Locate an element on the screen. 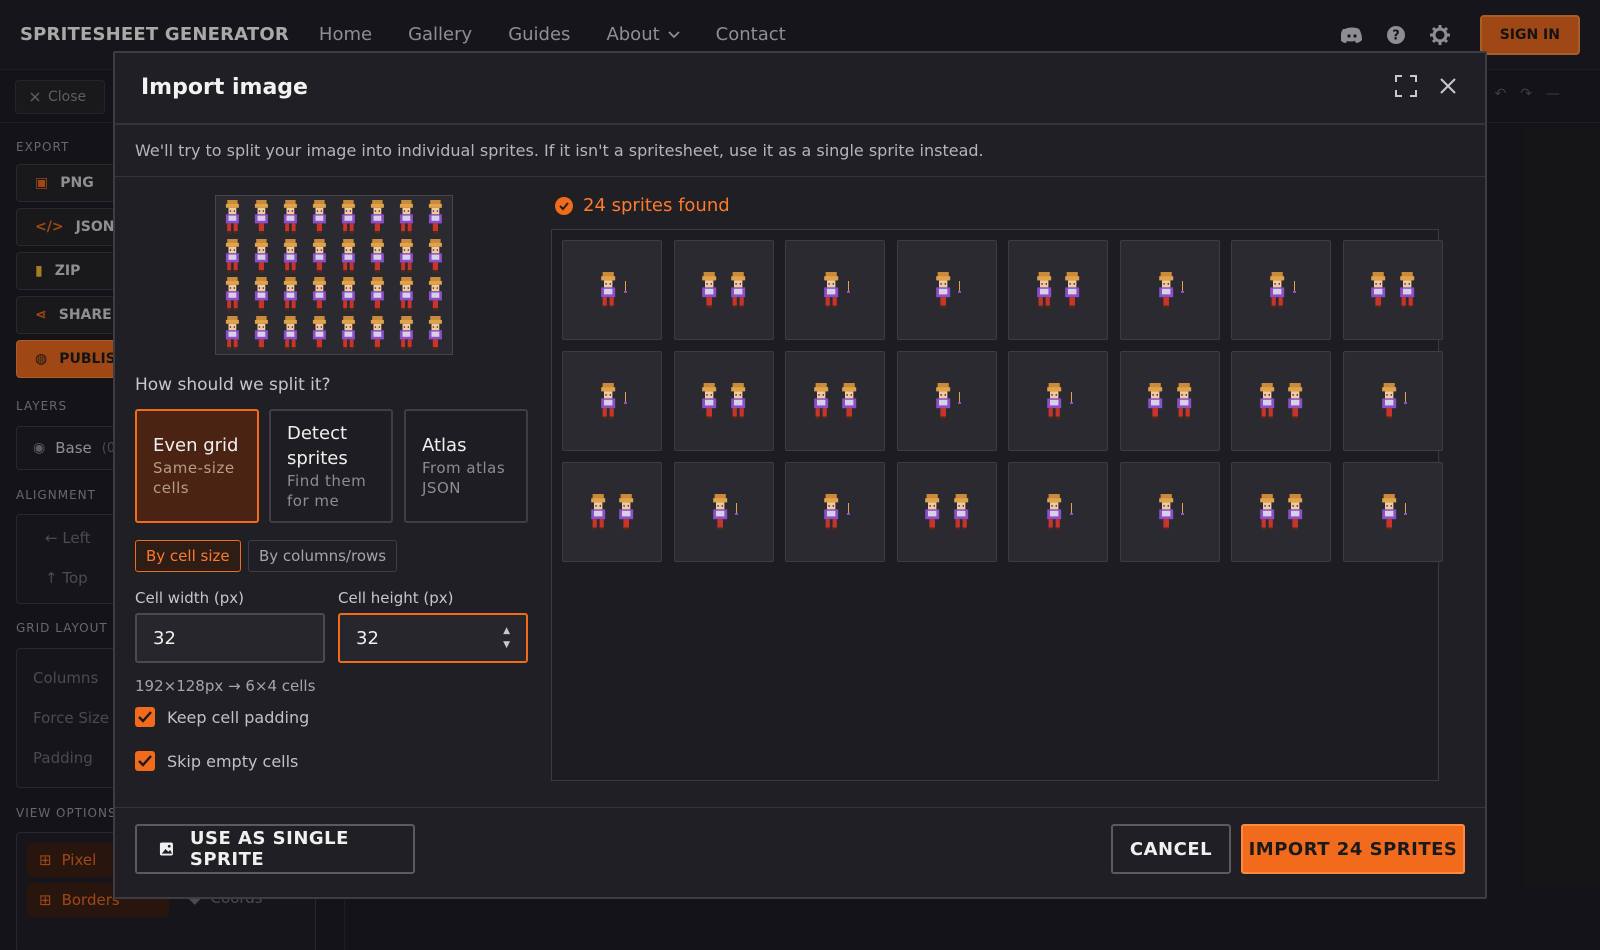 This screenshot has width=1600, height=950. option-atlas: Atlas From atlas JSON is located at coordinates (466, 466).